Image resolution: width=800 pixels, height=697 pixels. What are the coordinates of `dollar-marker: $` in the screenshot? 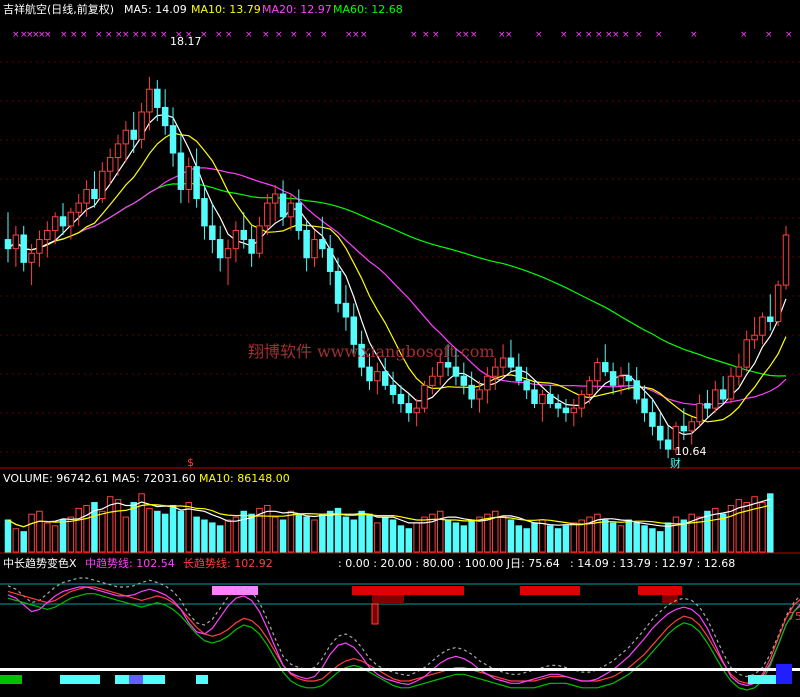 It's located at (190, 462).